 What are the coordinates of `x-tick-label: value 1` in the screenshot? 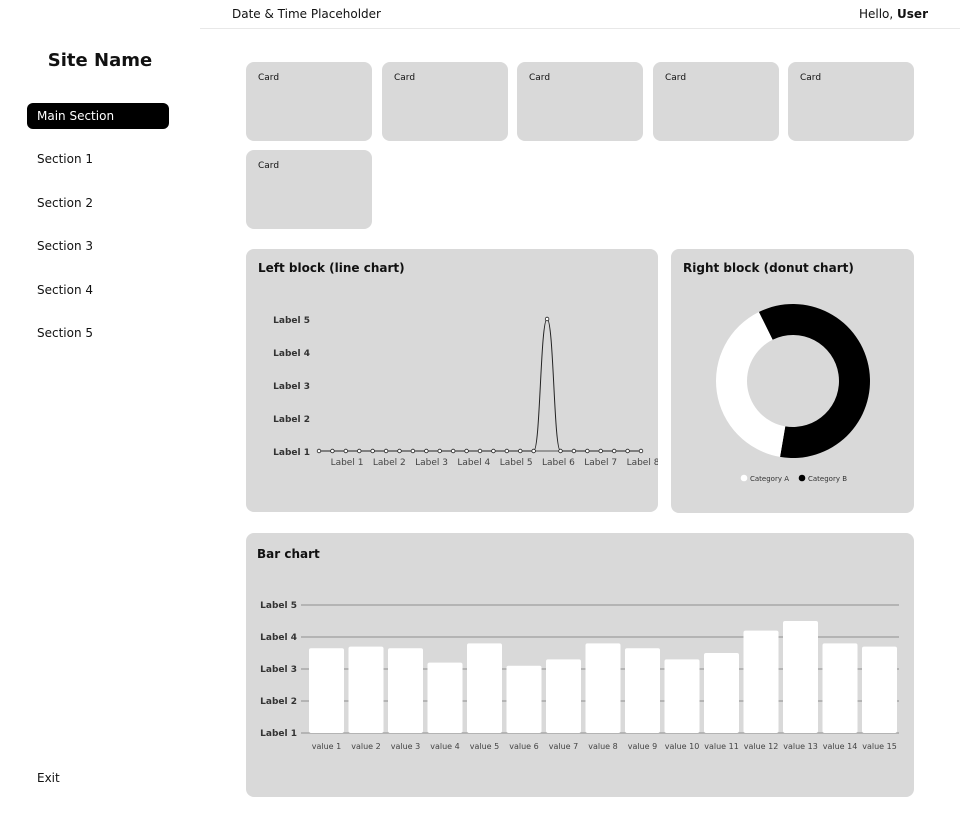 It's located at (326, 746).